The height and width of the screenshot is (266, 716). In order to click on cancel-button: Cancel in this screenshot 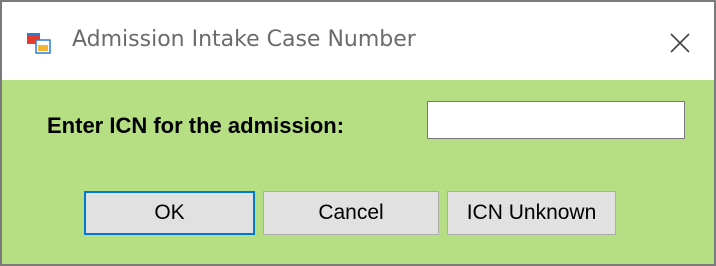, I will do `click(351, 213)`.